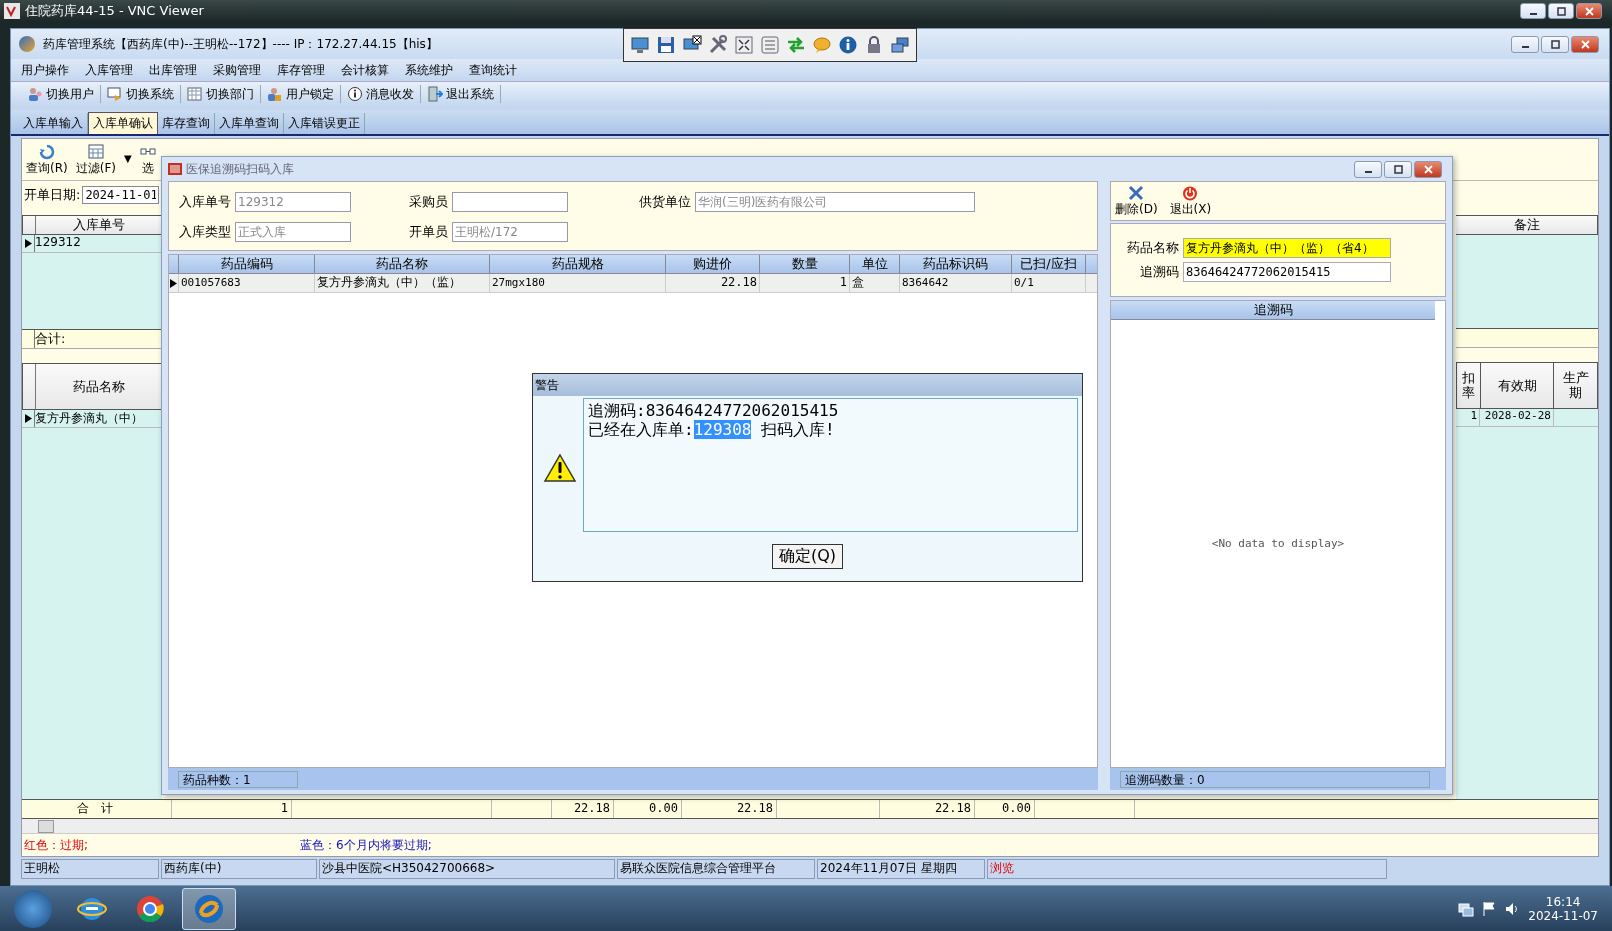 This screenshot has height=931, width=1612. What do you see at coordinates (1048, 263) in the screenshot?
I see `column-header: 已扫/应扫` at bounding box center [1048, 263].